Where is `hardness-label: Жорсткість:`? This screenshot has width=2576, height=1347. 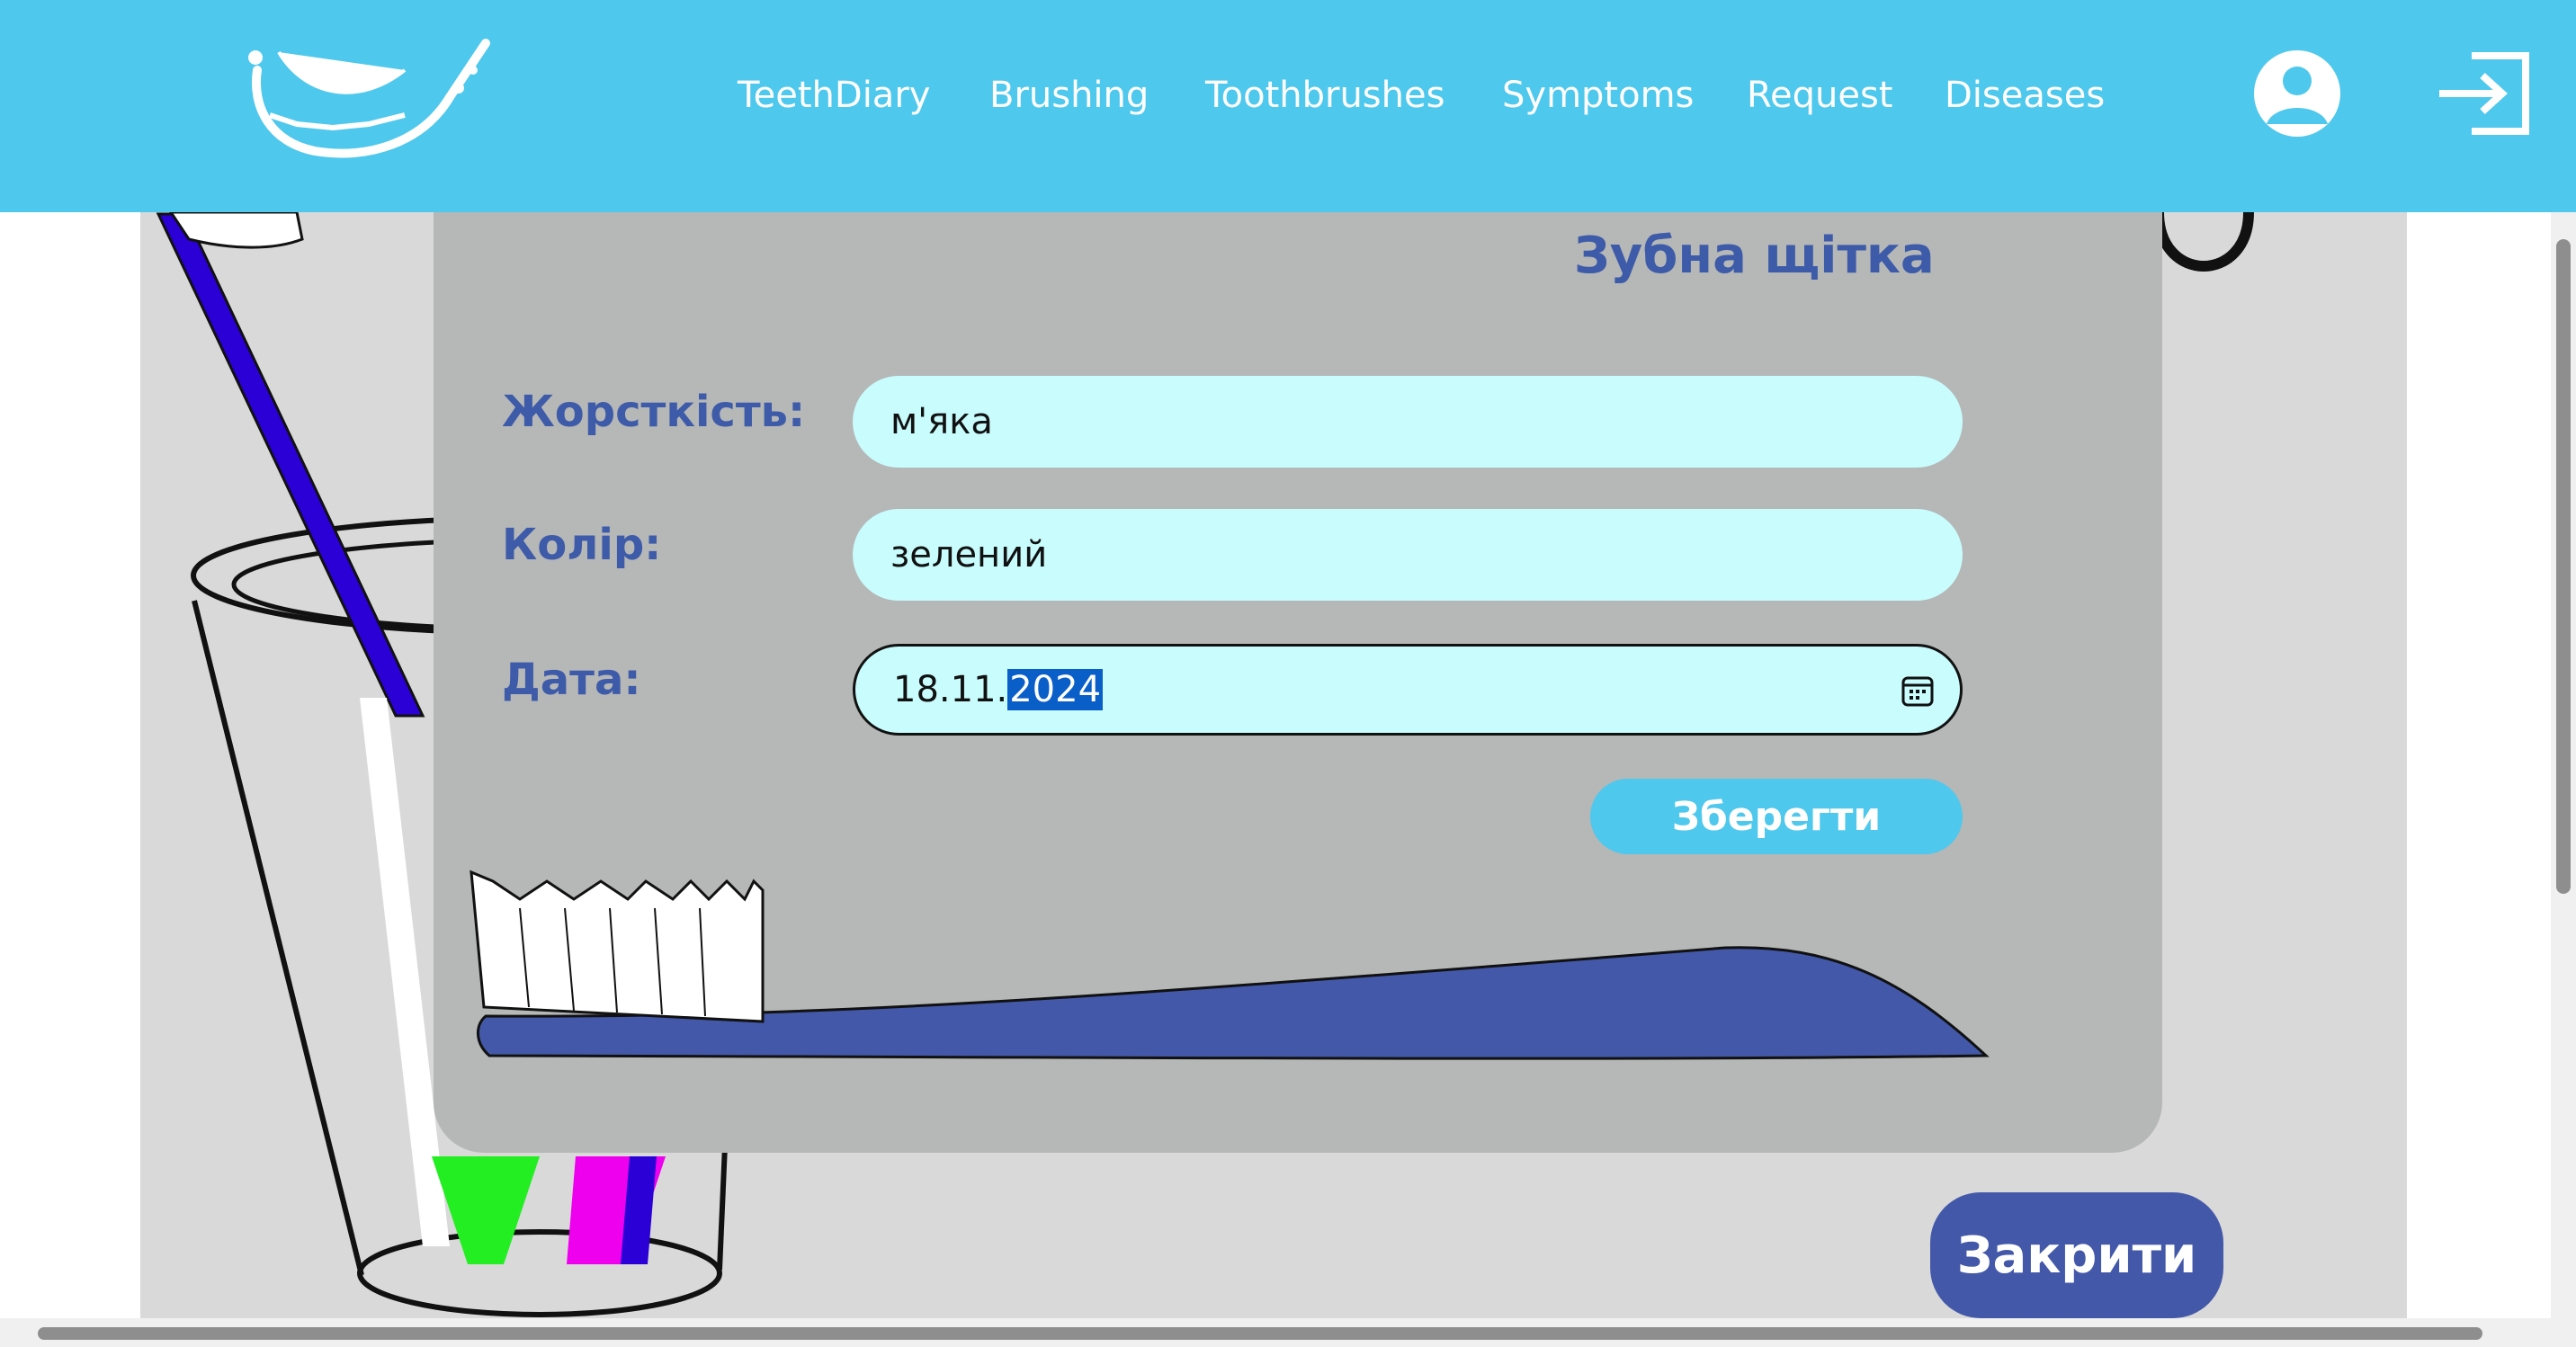 hardness-label: Жорсткість: is located at coordinates (654, 412).